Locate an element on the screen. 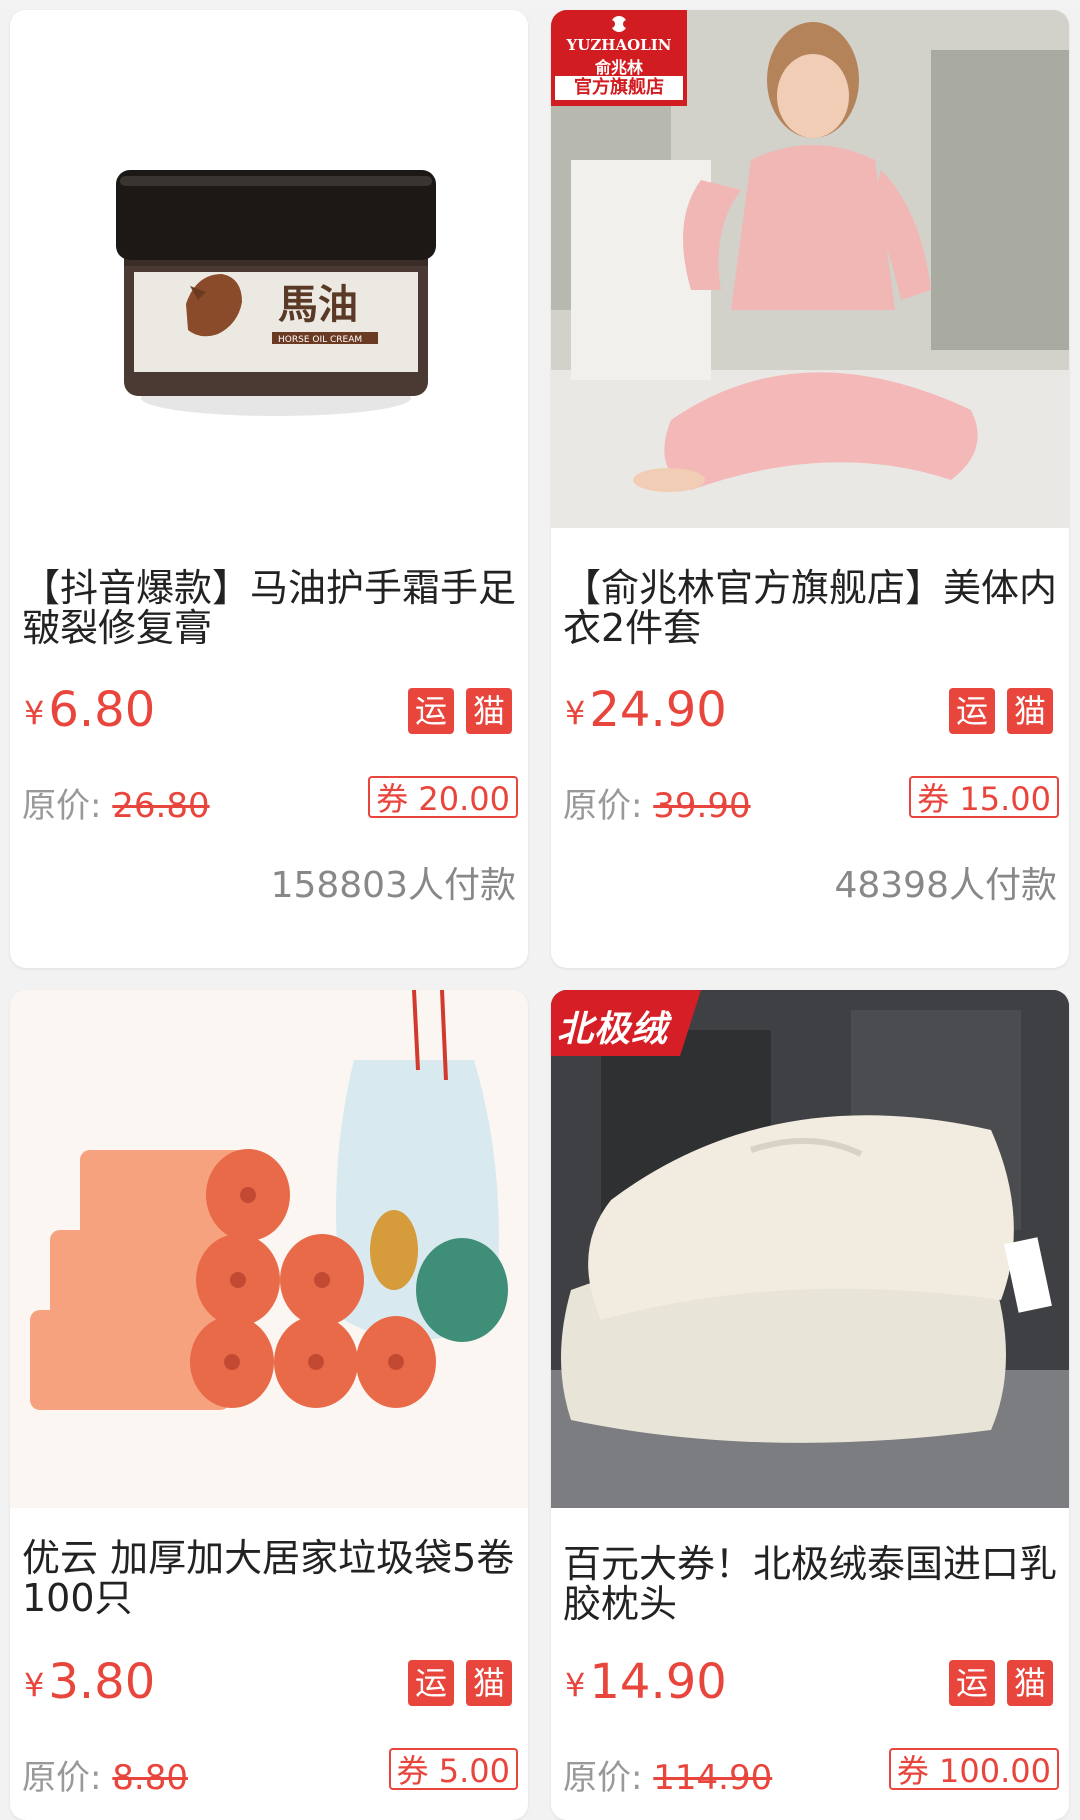 This screenshot has width=1080, height=1820. price-value: 3.80 is located at coordinates (102, 1682).